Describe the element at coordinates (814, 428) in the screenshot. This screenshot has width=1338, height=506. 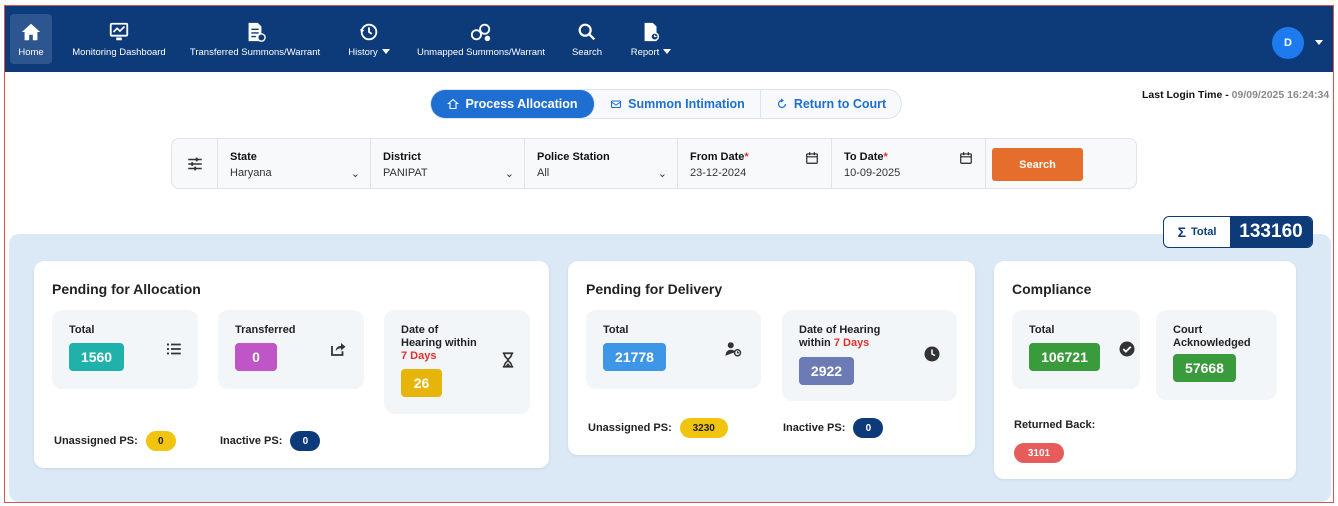
I see `pd-inactive-label: Inactive PS:` at that location.